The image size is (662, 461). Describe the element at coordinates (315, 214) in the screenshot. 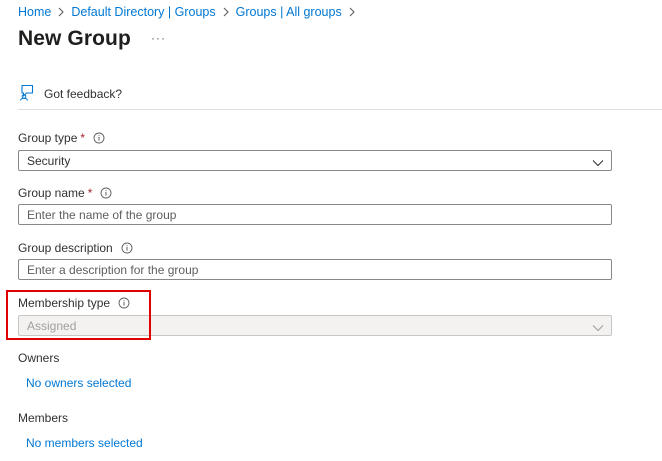

I see `group-name-input` at that location.